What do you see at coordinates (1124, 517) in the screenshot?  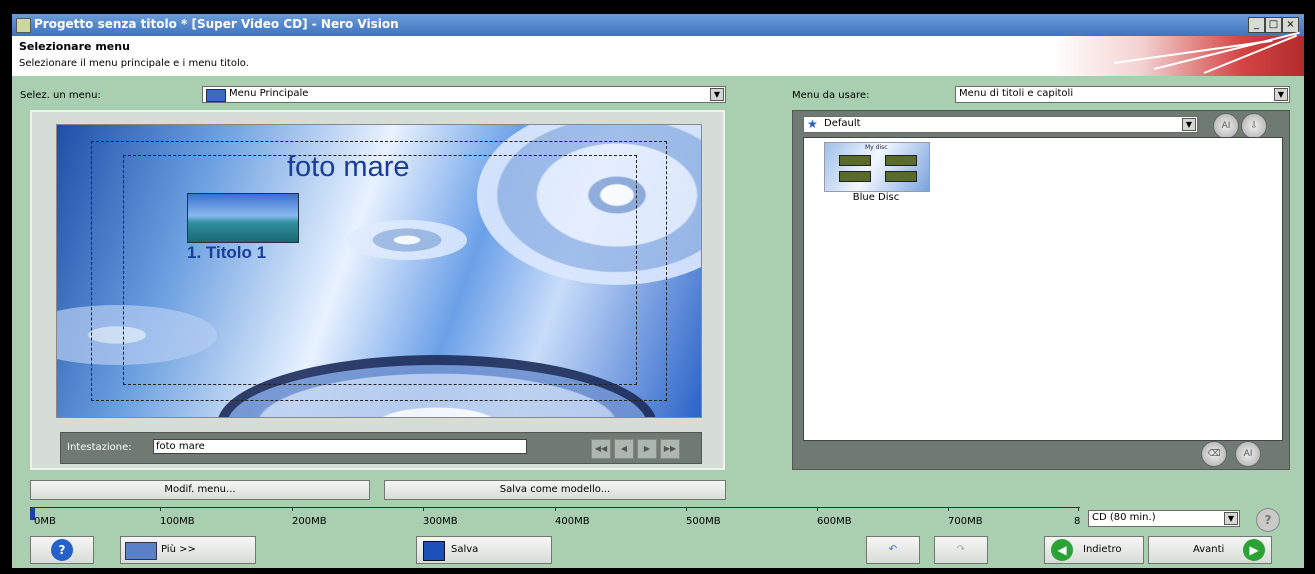 I see `disc-type-select-value: CD (80 min.)` at bounding box center [1124, 517].